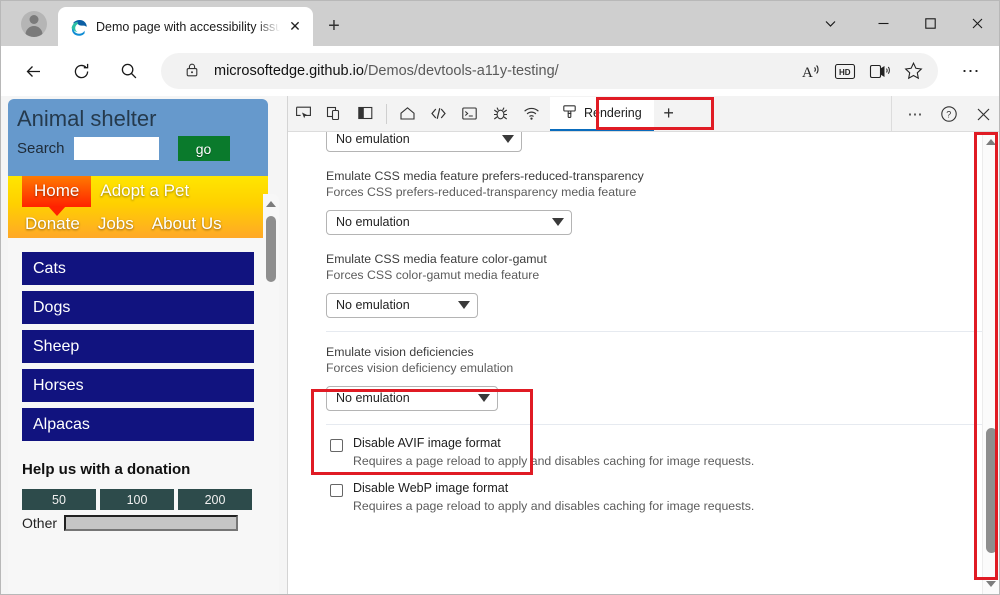 The width and height of the screenshot is (1000, 595). I want to click on prefers-reduced-transparency-select: No emulation, so click(449, 222).